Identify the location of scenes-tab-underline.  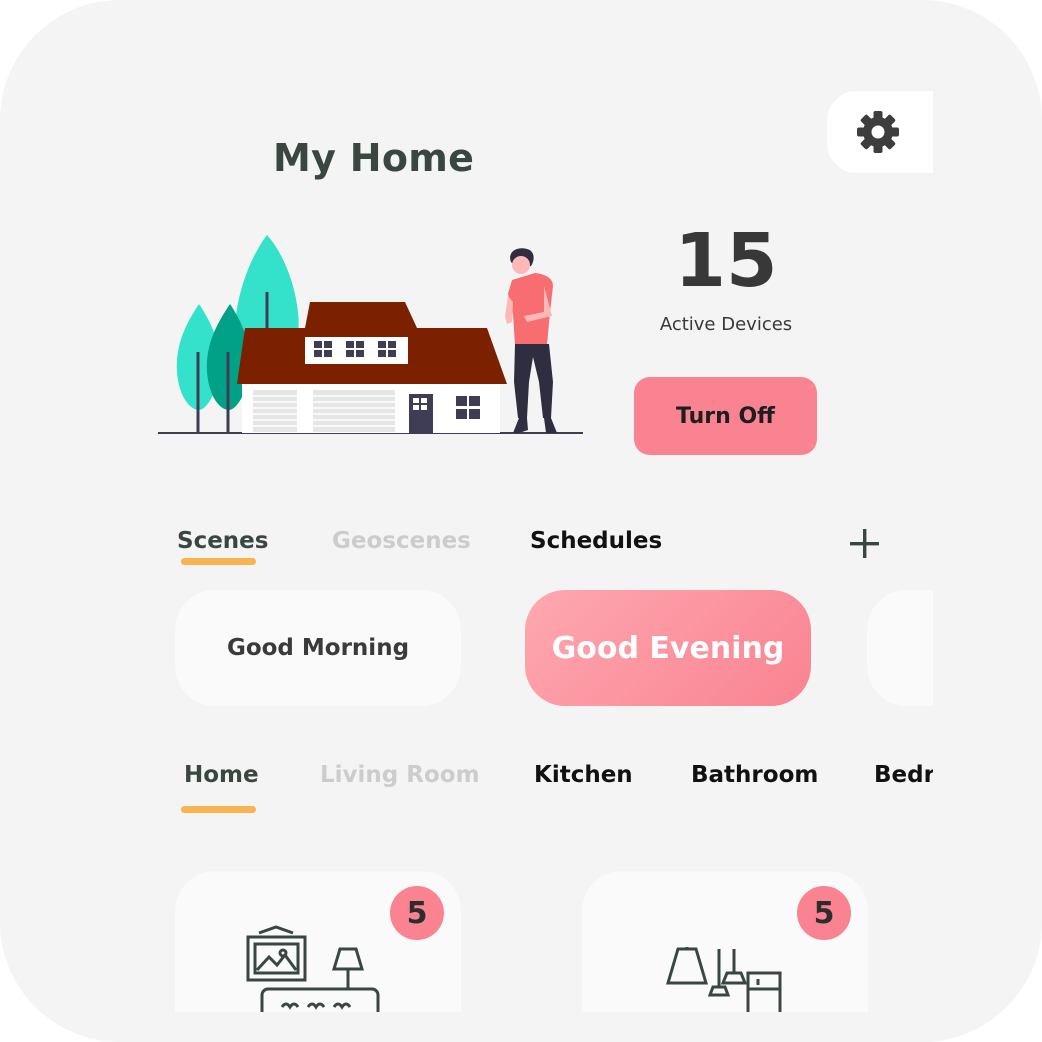
(218, 561).